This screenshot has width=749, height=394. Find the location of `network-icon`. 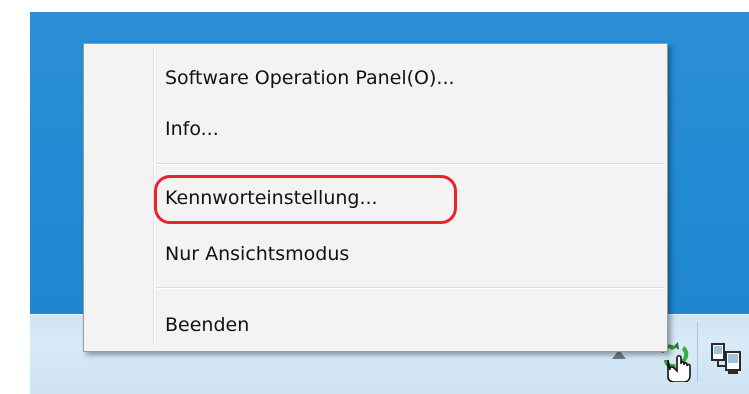

network-icon is located at coordinates (727, 358).